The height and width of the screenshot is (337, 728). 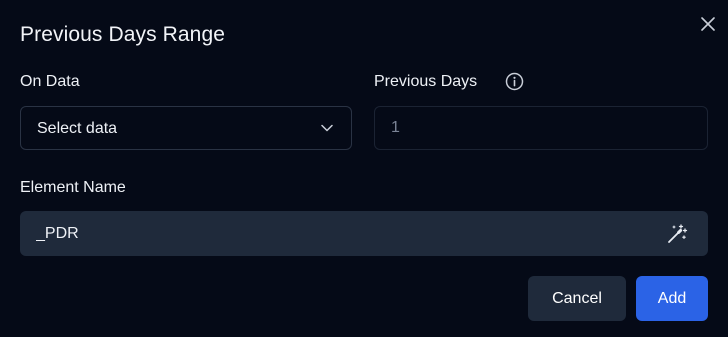 I want to click on previous-days-input, so click(x=541, y=128).